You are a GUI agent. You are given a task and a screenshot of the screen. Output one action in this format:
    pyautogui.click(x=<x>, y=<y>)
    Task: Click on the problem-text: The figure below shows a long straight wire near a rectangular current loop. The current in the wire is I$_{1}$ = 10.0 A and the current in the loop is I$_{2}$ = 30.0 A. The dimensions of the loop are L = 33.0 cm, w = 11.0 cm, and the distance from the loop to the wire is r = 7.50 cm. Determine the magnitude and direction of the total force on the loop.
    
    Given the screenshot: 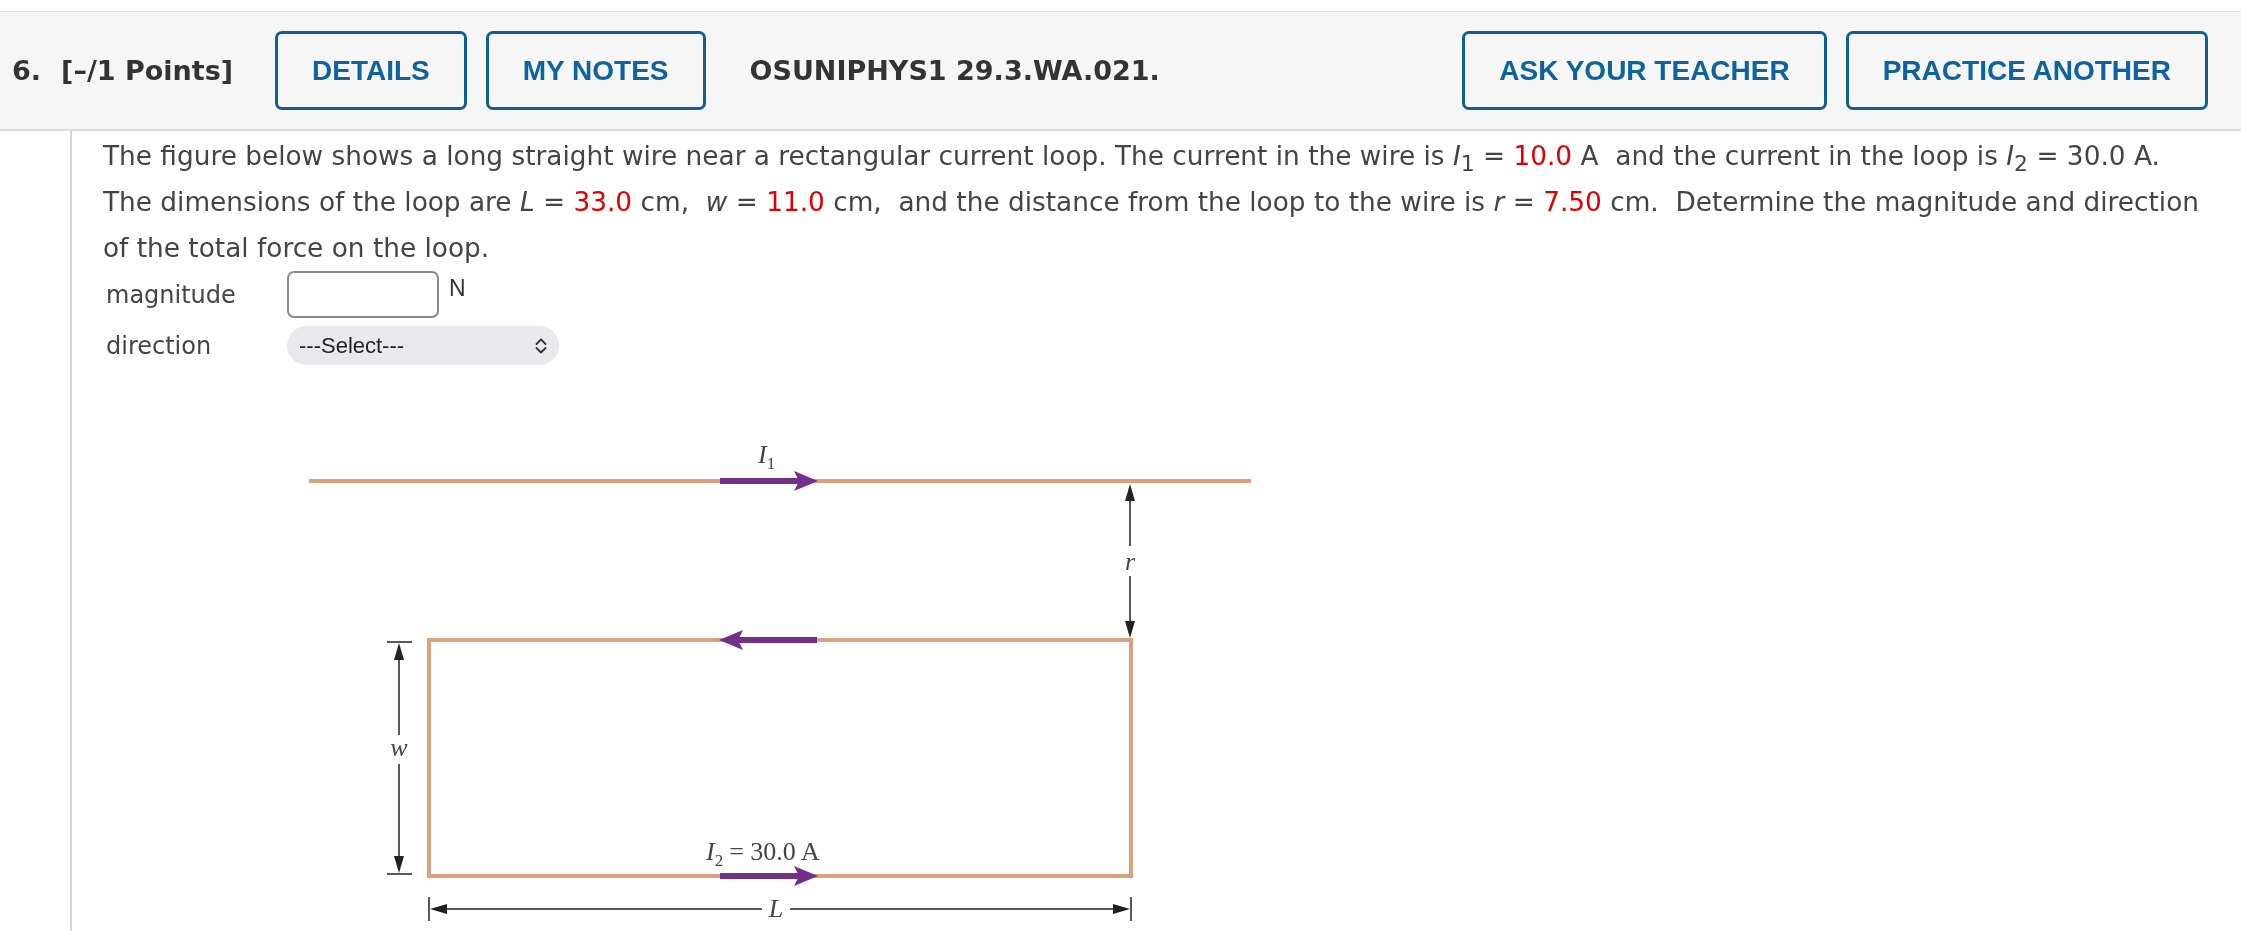 What is the action you would take?
    pyautogui.click(x=1151, y=202)
    